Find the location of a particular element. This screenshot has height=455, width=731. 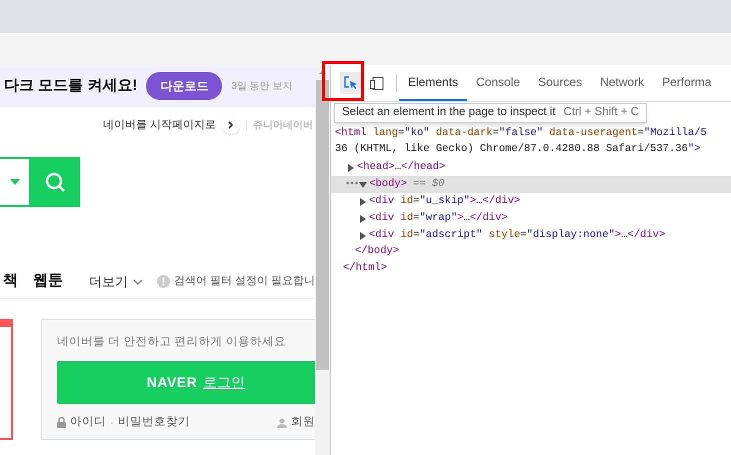

selected-node-note: == $0 is located at coordinates (429, 184).